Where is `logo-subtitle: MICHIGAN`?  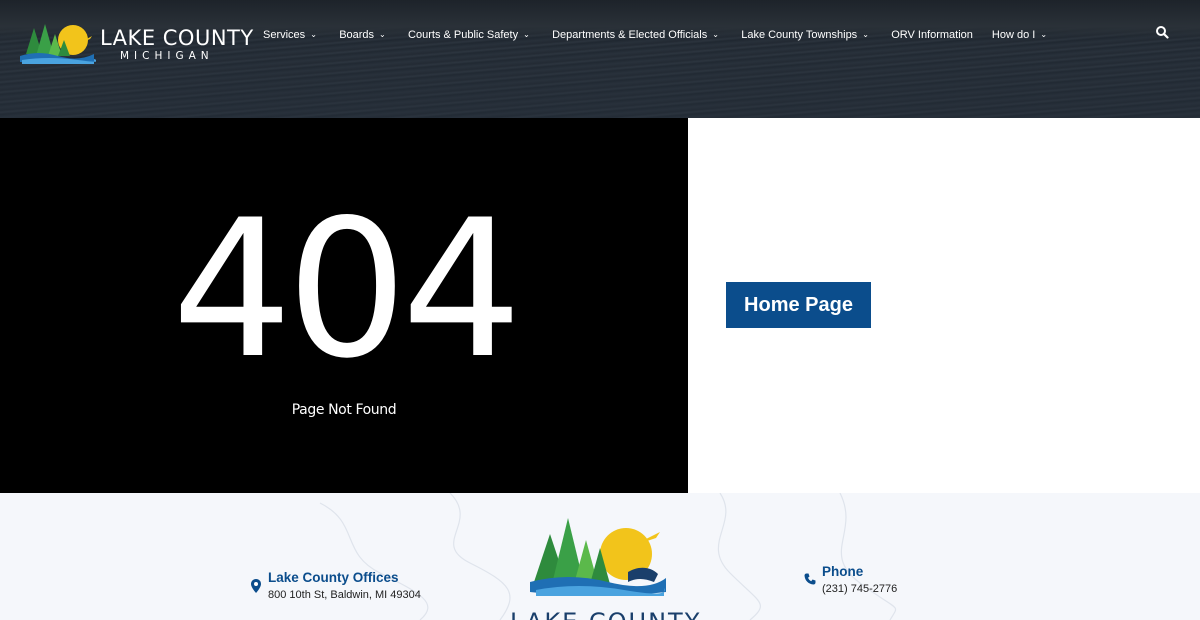 logo-subtitle: MICHIGAN is located at coordinates (167, 56).